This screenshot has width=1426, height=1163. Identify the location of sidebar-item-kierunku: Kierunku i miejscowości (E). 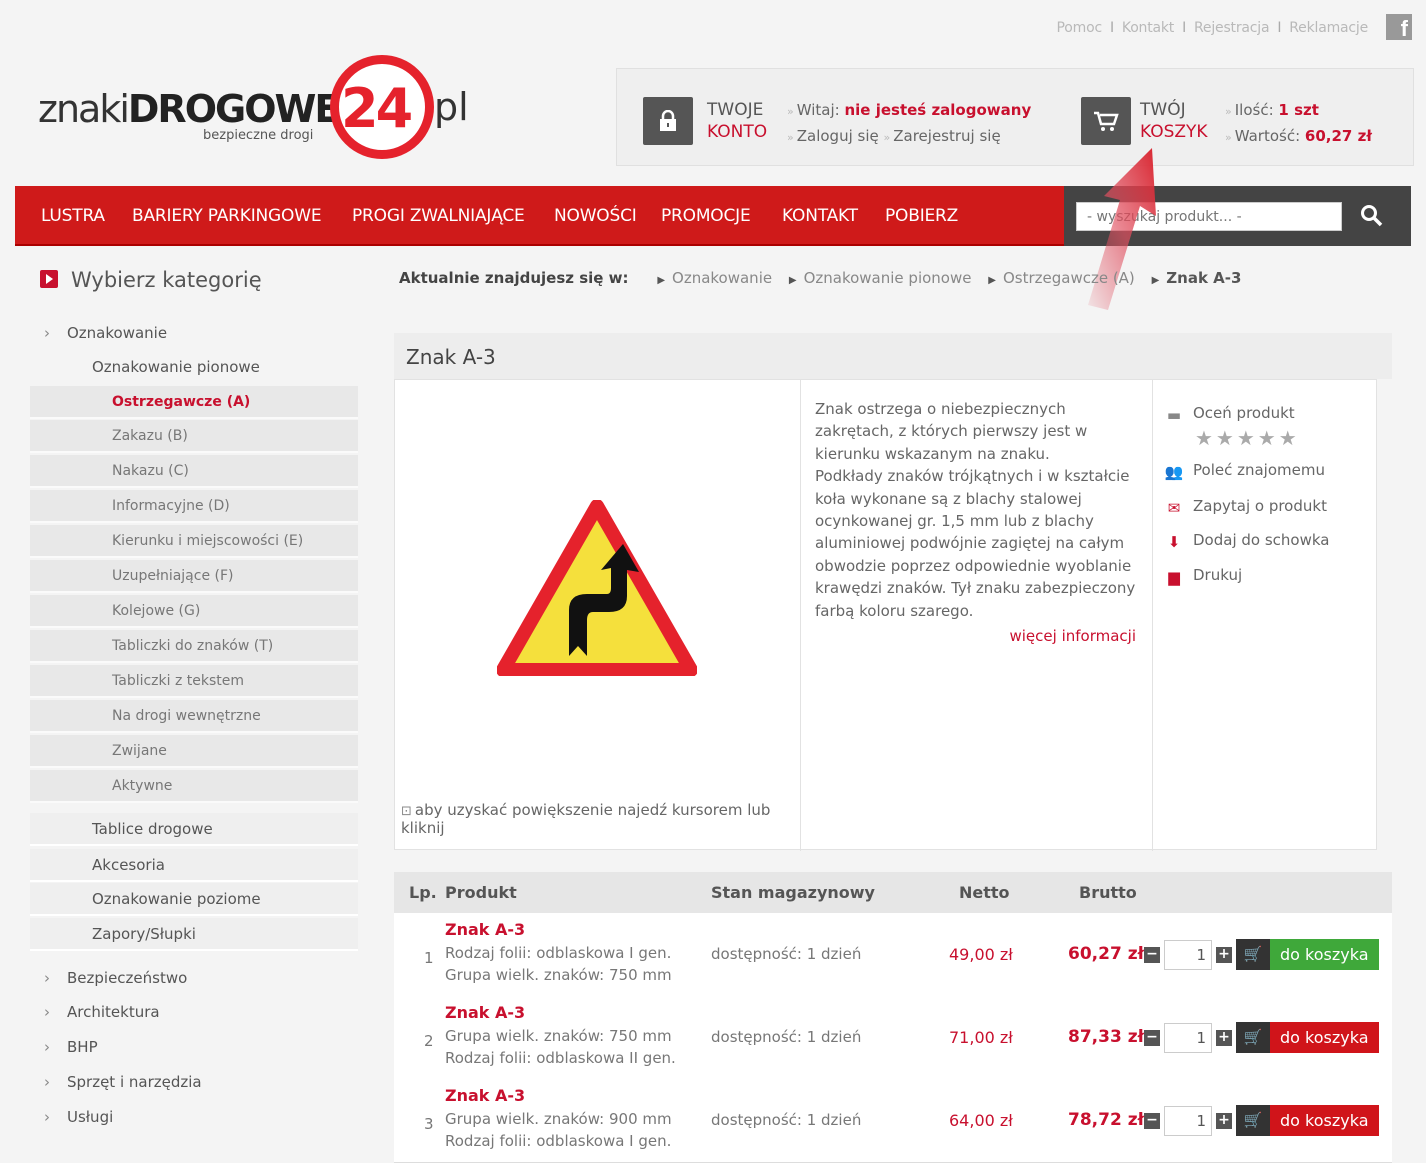
(194, 541).